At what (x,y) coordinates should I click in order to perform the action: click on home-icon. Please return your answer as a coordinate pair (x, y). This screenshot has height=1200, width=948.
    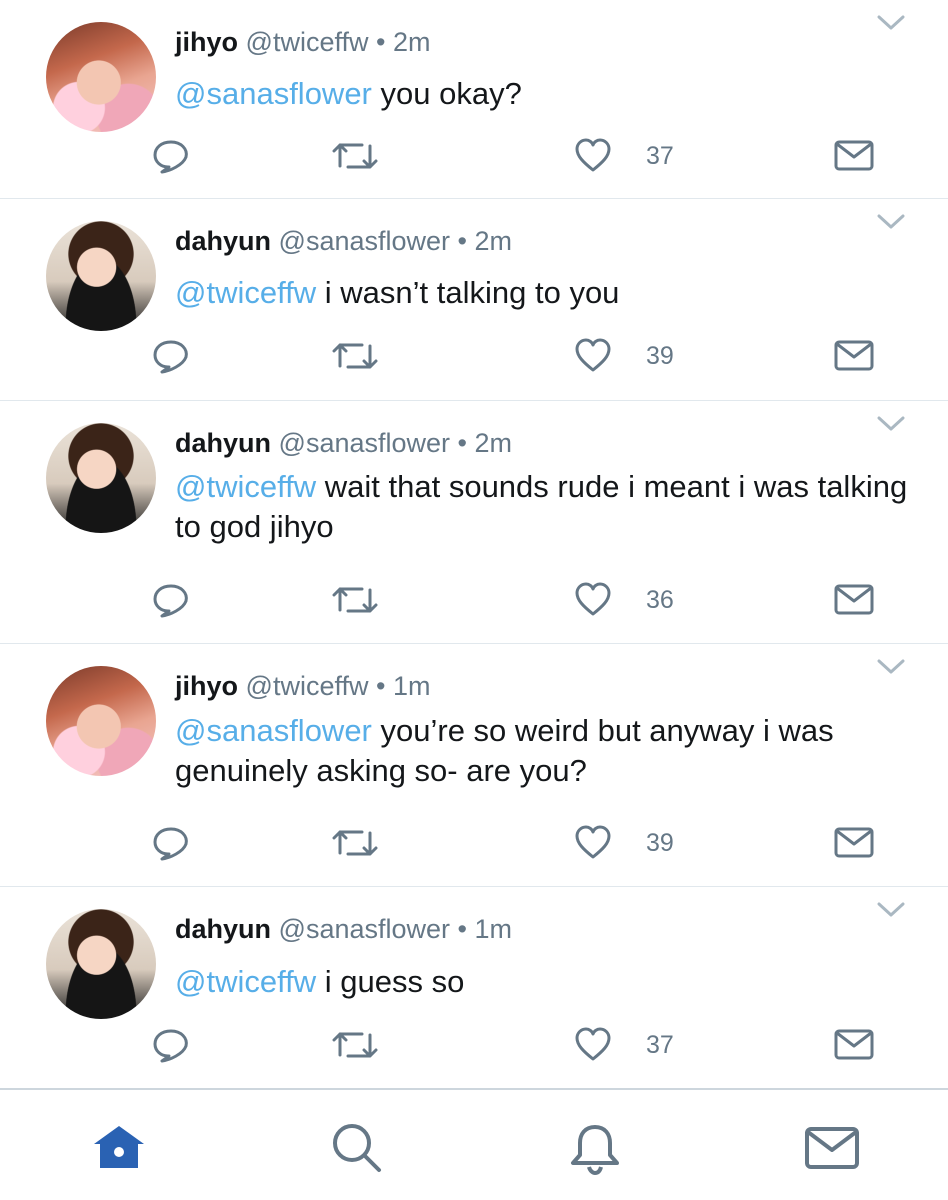
    Looking at the image, I should click on (119, 1147).